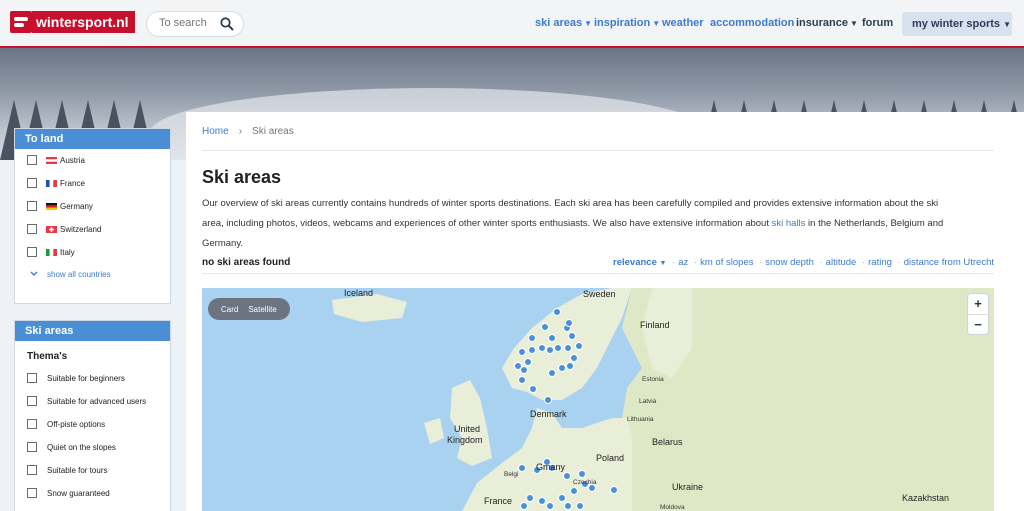 The image size is (1024, 511). What do you see at coordinates (599, 294) in the screenshot?
I see `map-label-sweden: Sweden` at bounding box center [599, 294].